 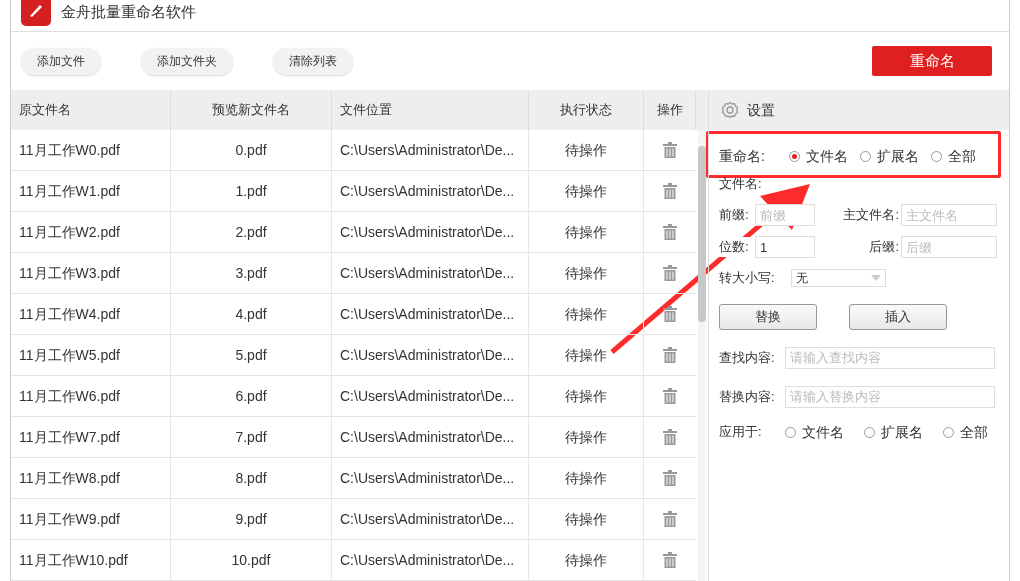 What do you see at coordinates (890, 396) in the screenshot?
I see `input-field: 请输入替换内容` at bounding box center [890, 396].